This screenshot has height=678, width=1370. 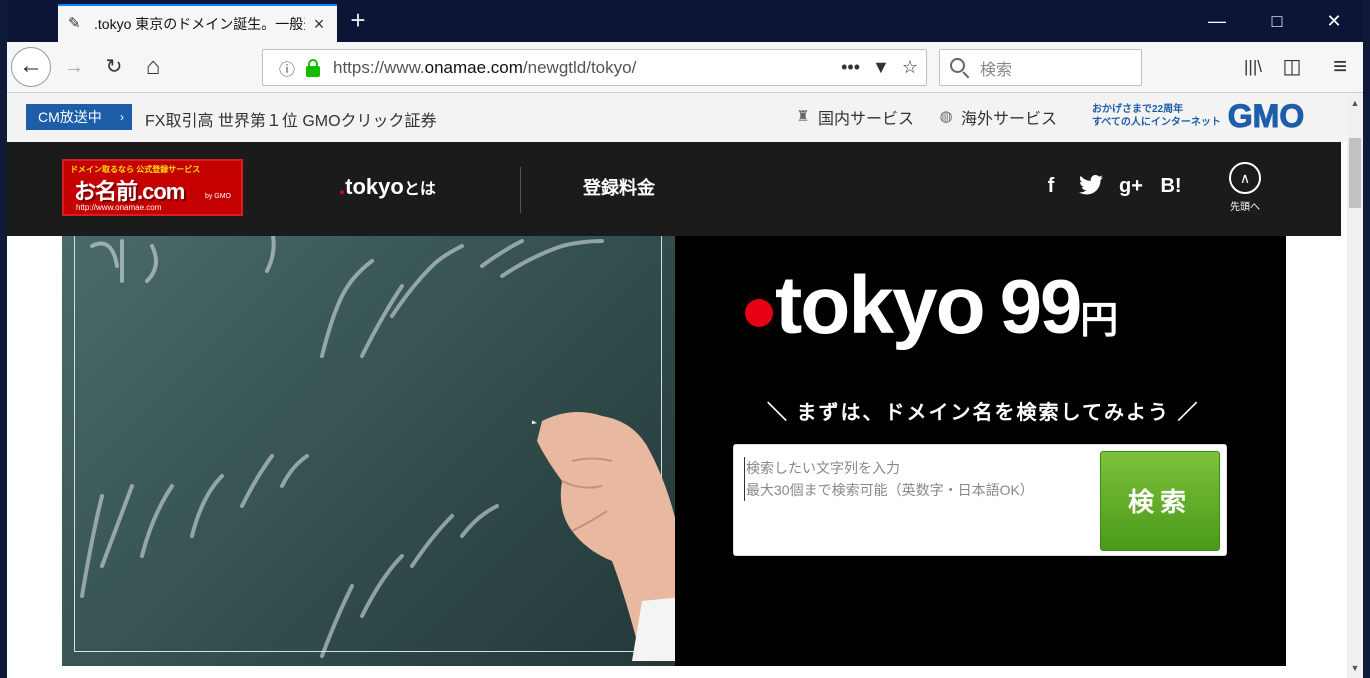 What do you see at coordinates (74, 23) in the screenshot?
I see `favicon-icon: ✎` at bounding box center [74, 23].